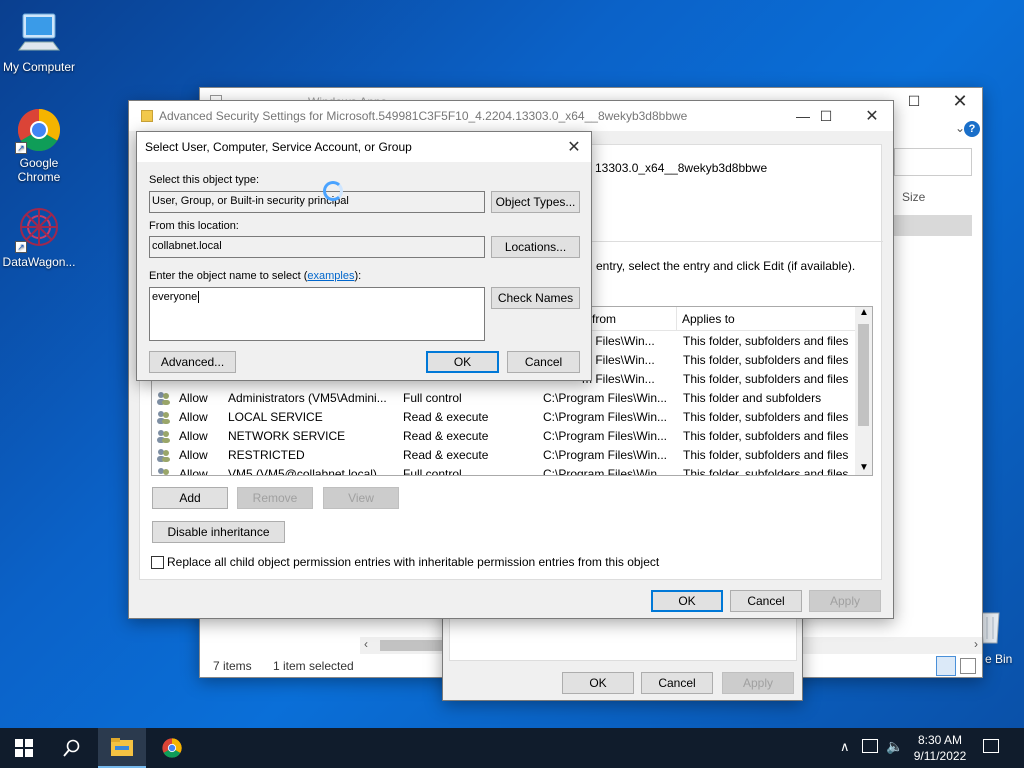 Image resolution: width=1024 pixels, height=768 pixels. What do you see at coordinates (21, 247) in the screenshot?
I see `shortcut-arrow-icon: ↗` at bounding box center [21, 247].